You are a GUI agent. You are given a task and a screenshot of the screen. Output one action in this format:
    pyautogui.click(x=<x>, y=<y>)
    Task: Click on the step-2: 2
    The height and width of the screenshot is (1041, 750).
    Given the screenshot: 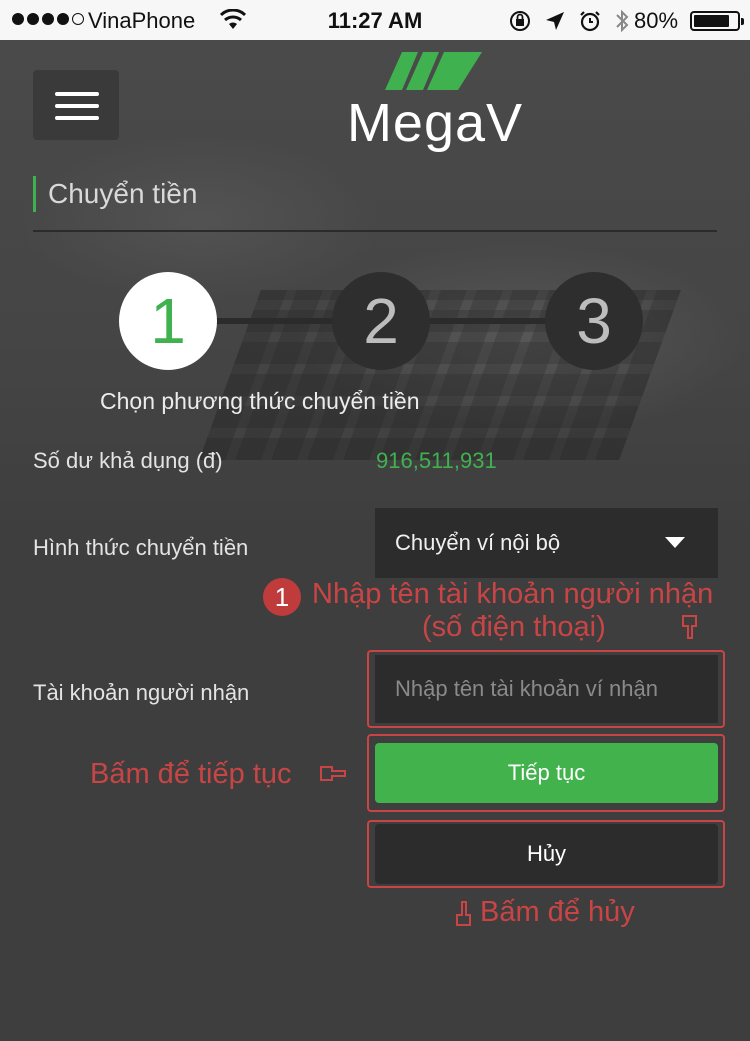 What is the action you would take?
    pyautogui.click(x=381, y=321)
    